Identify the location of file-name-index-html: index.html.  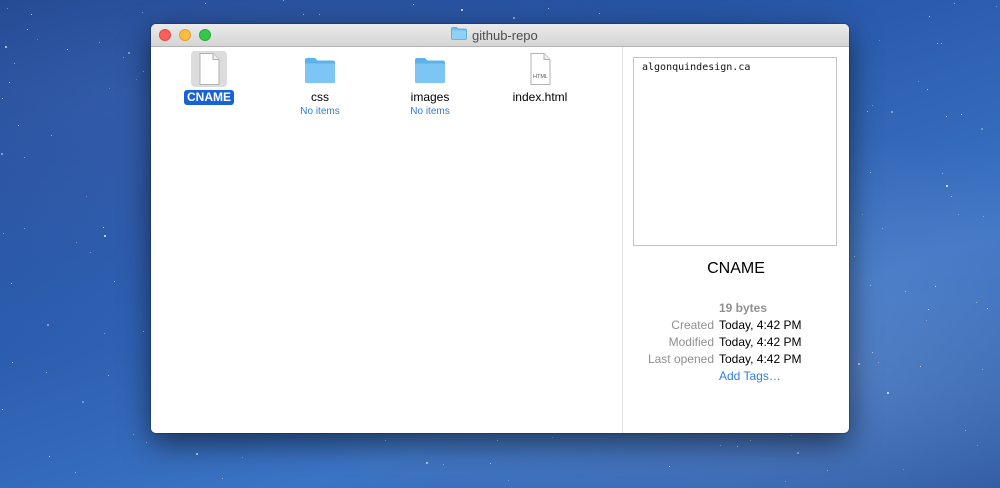
(540, 97).